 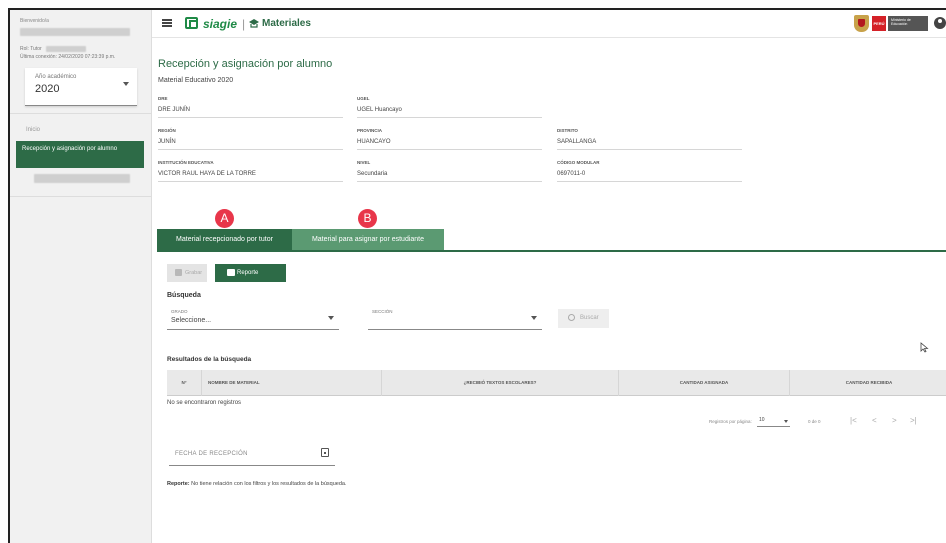 What do you see at coordinates (211, 454) in the screenshot?
I see `fecha-recepcion-label: FECHA DE RECEPCIÓN` at bounding box center [211, 454].